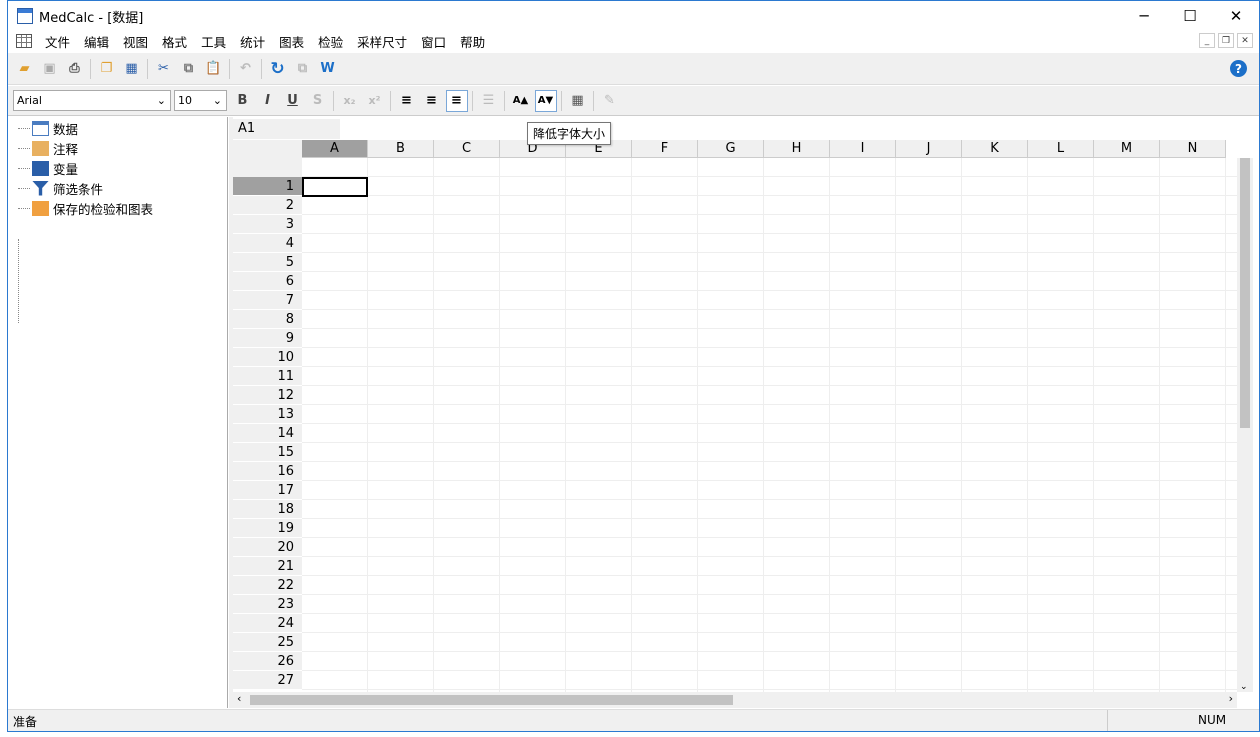  I want to click on menu-7: 检验, so click(330, 41).